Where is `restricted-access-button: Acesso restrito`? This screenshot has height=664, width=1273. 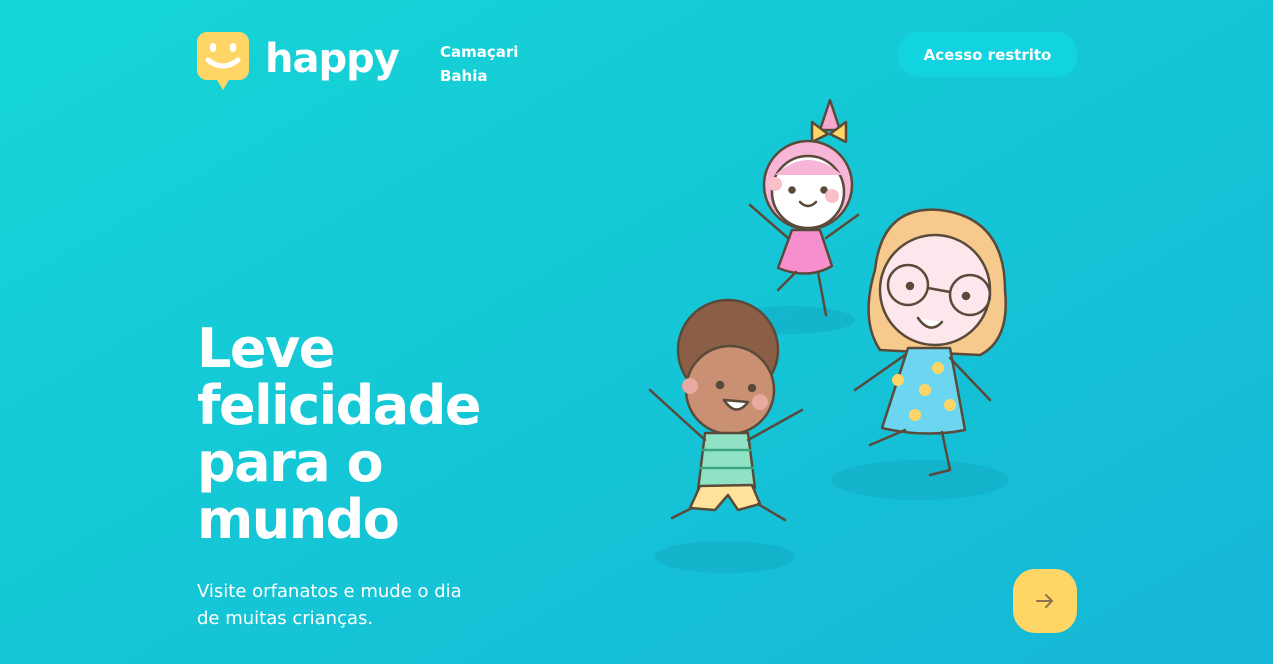
restricted-access-button: Acesso restrito is located at coordinates (987, 54).